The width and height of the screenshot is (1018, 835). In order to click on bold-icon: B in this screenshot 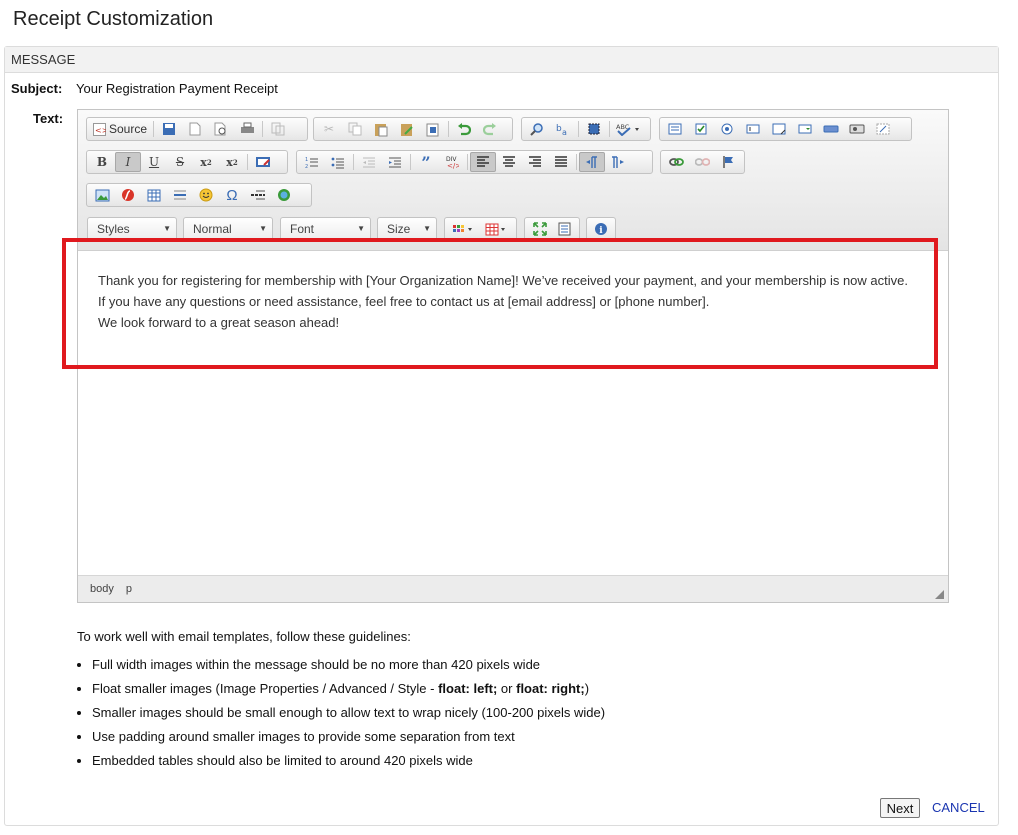, I will do `click(102, 162)`.